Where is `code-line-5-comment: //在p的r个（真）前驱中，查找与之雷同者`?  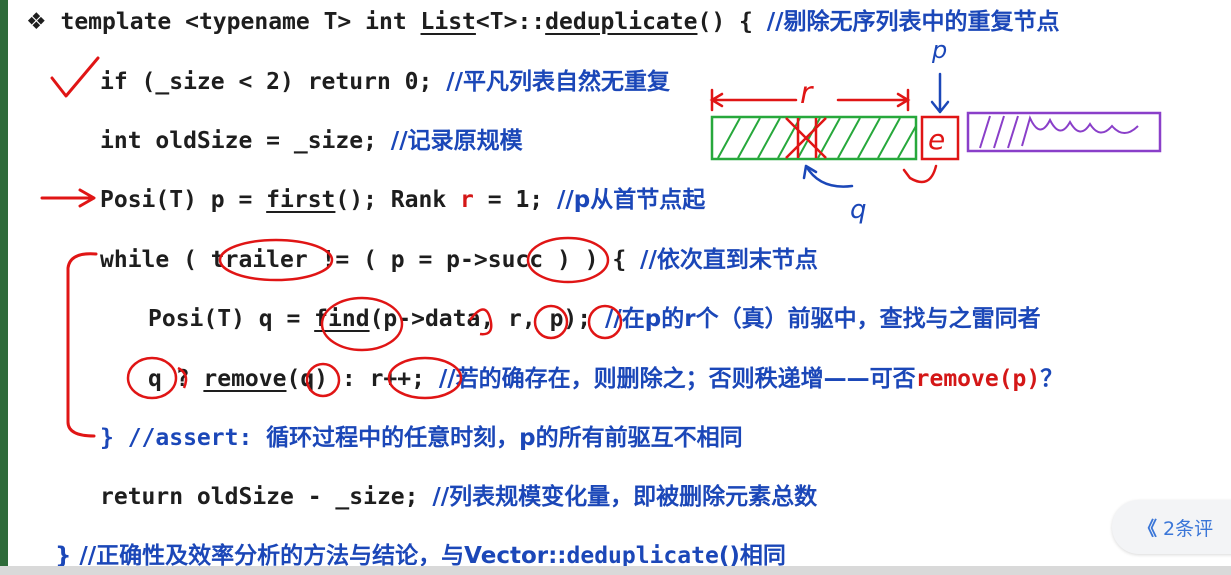
code-line-5-comment: //在p的r个（真）前驱中，查找与之雷同者 is located at coordinates (822, 319).